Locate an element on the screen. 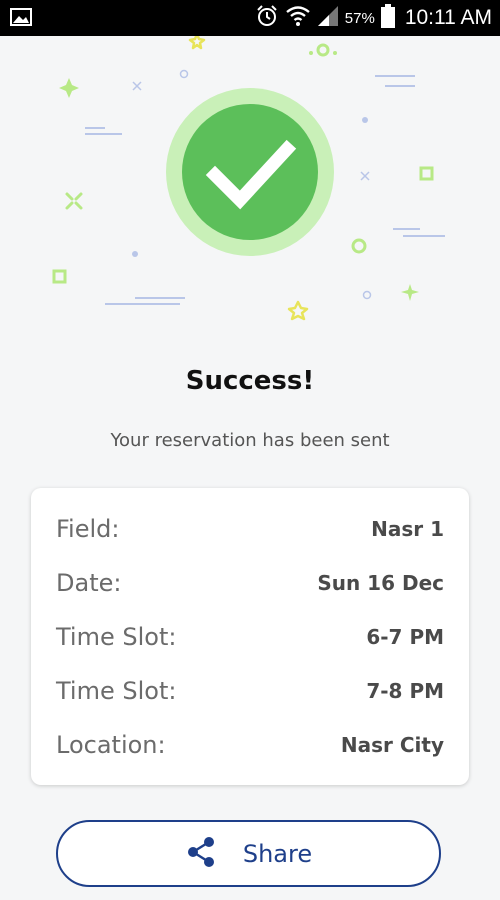 The width and height of the screenshot is (500, 900). detail-row-time-slot: Time Slot: 6-7 PM is located at coordinates (250, 637).